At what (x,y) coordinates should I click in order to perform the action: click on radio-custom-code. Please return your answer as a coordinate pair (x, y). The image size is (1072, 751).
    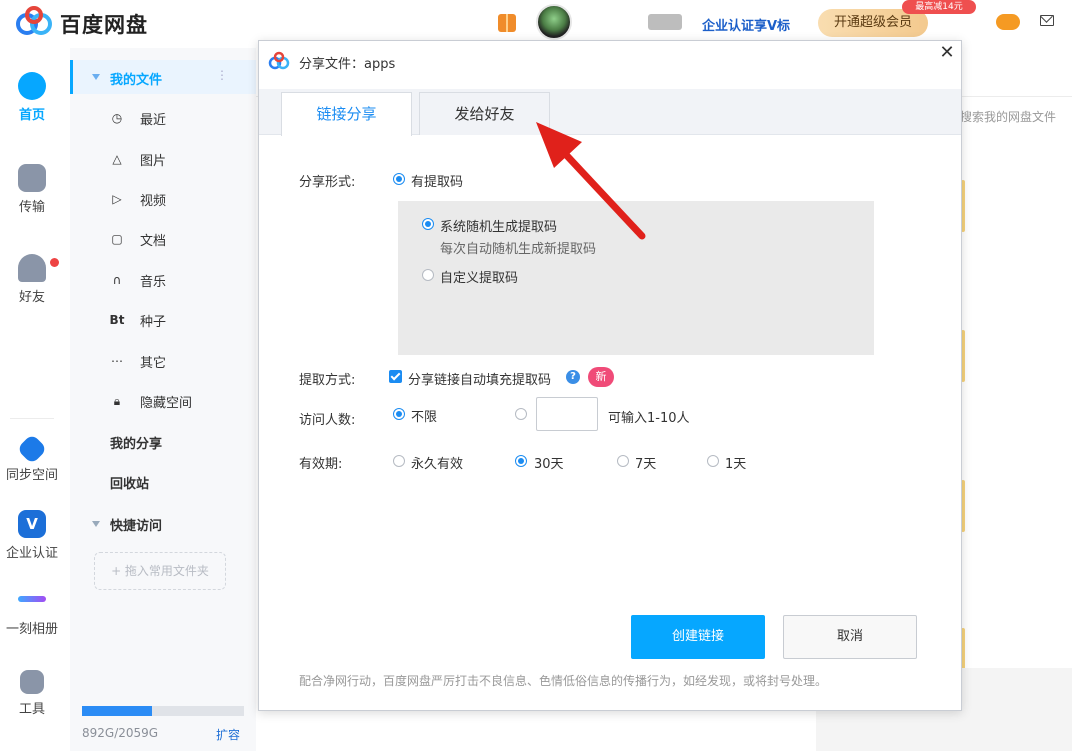
    Looking at the image, I should click on (428, 275).